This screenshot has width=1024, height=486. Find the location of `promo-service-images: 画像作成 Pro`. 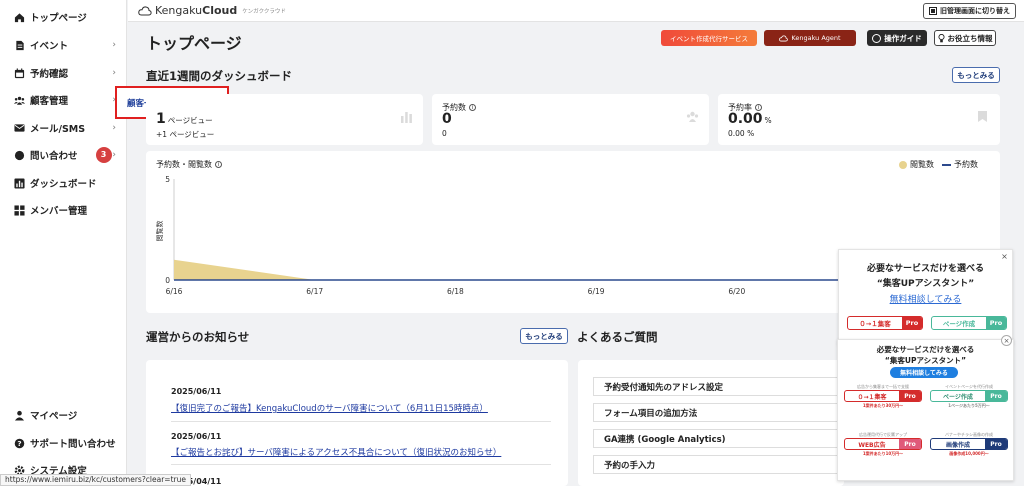

promo-service-images: 画像作成 Pro is located at coordinates (969, 444).